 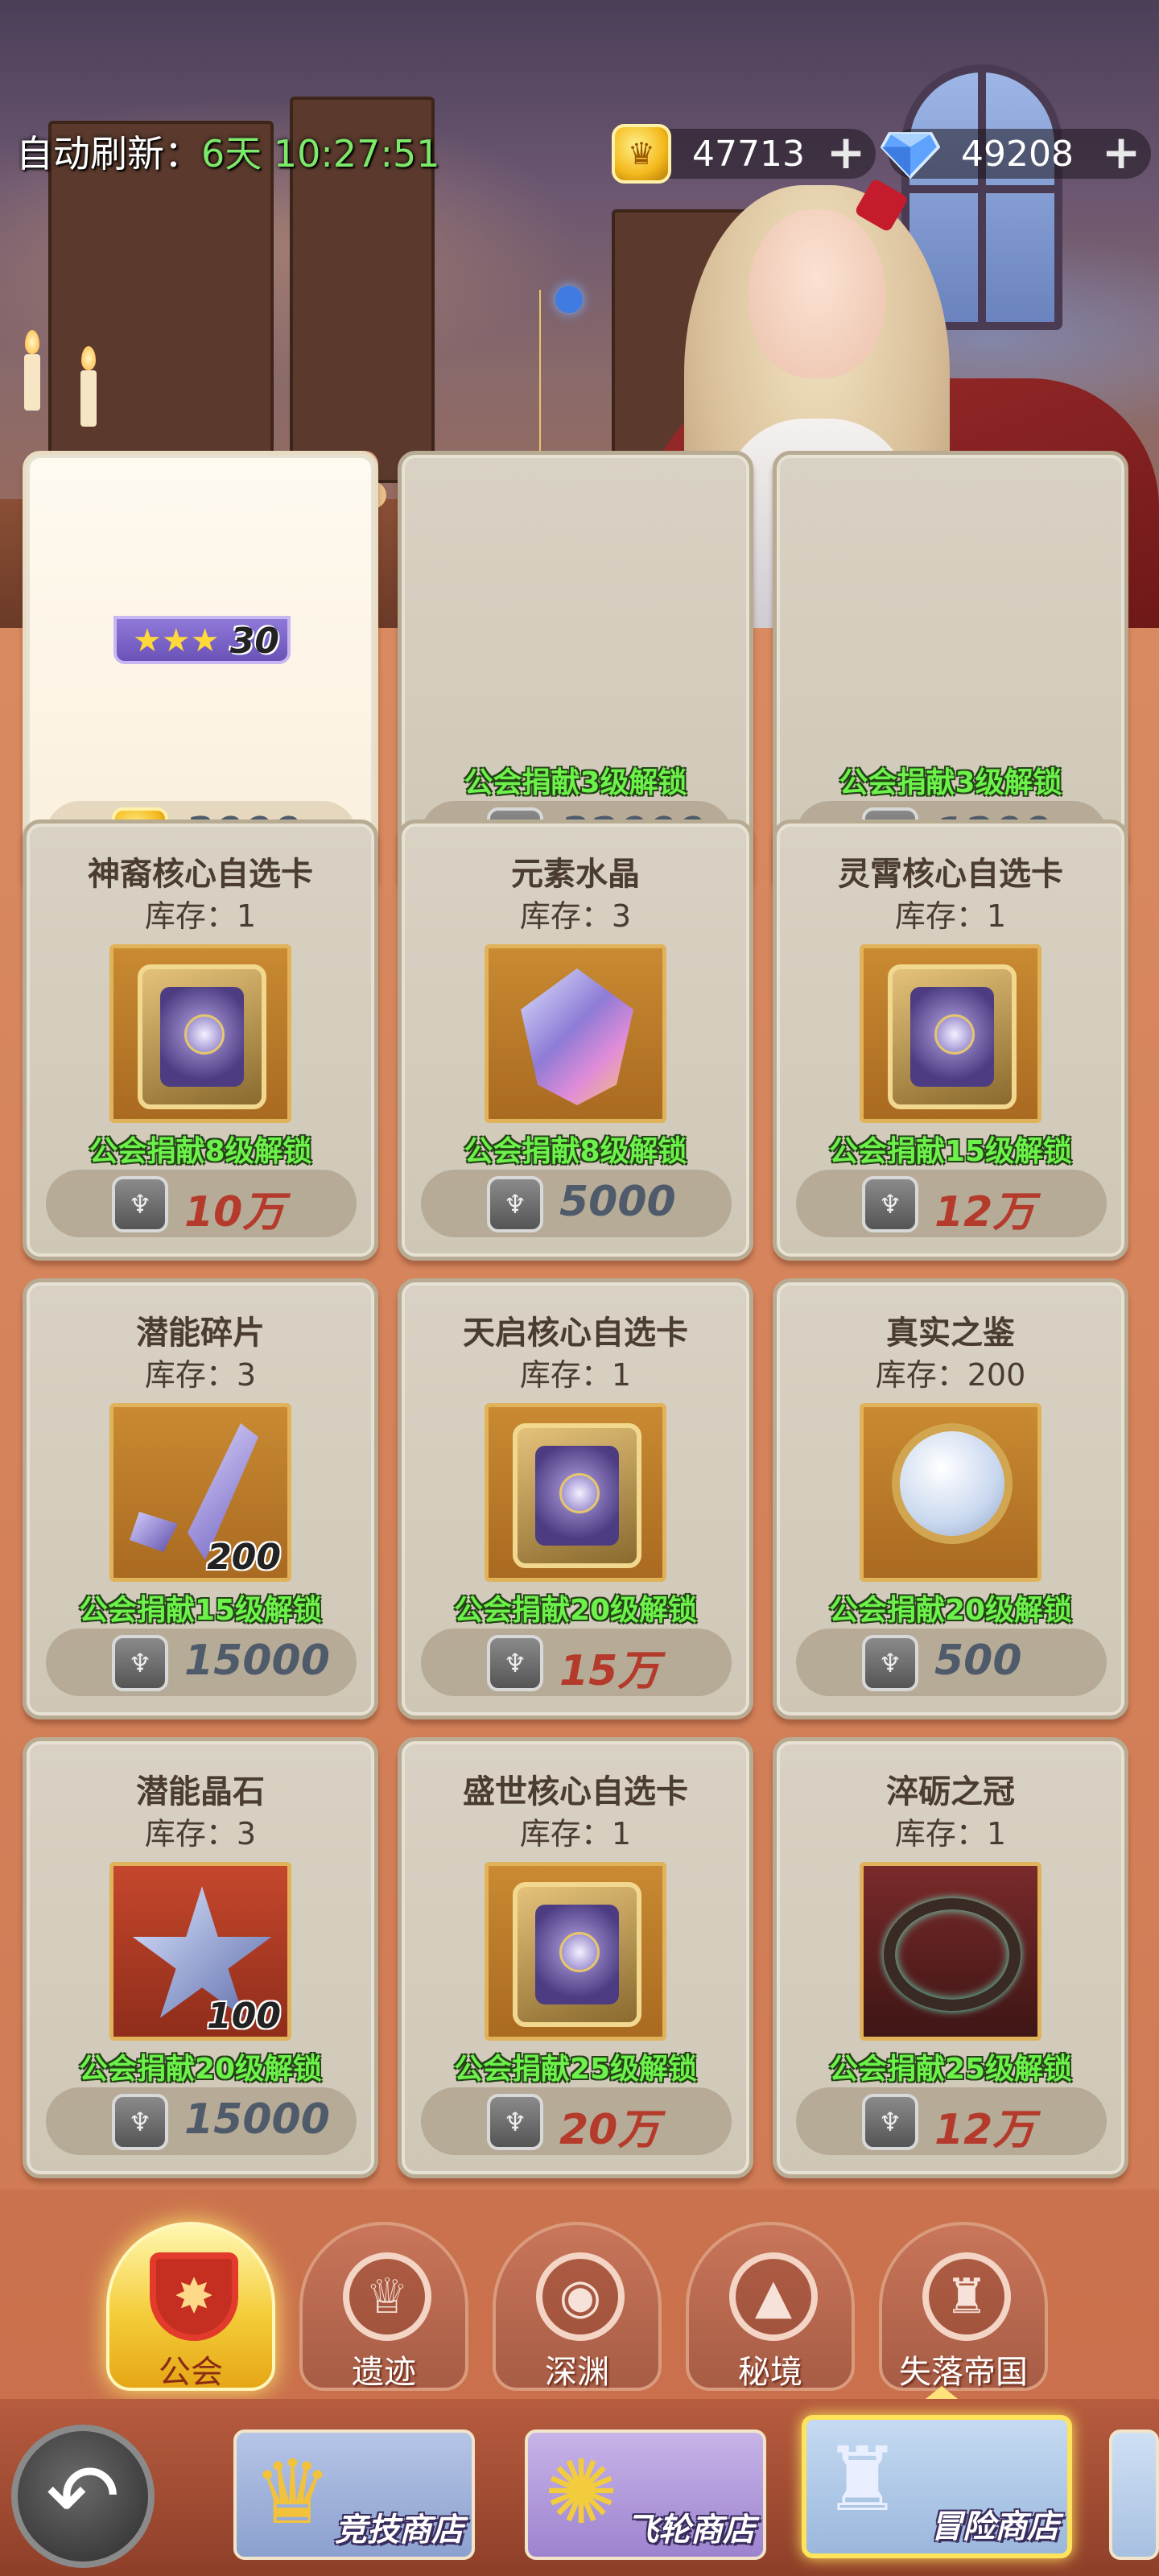 I want to click on tab-relic: ♕ 遗迹, so click(x=383, y=2306).